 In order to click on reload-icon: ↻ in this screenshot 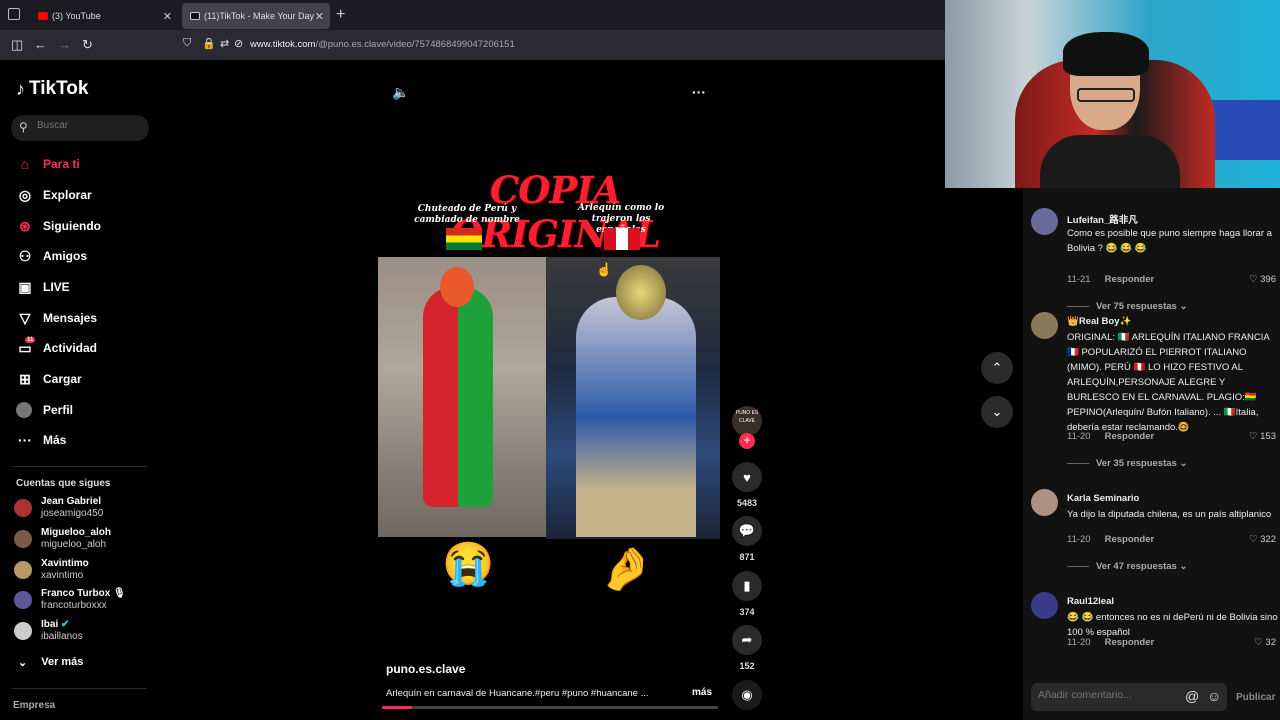, I will do `click(87, 45)`.